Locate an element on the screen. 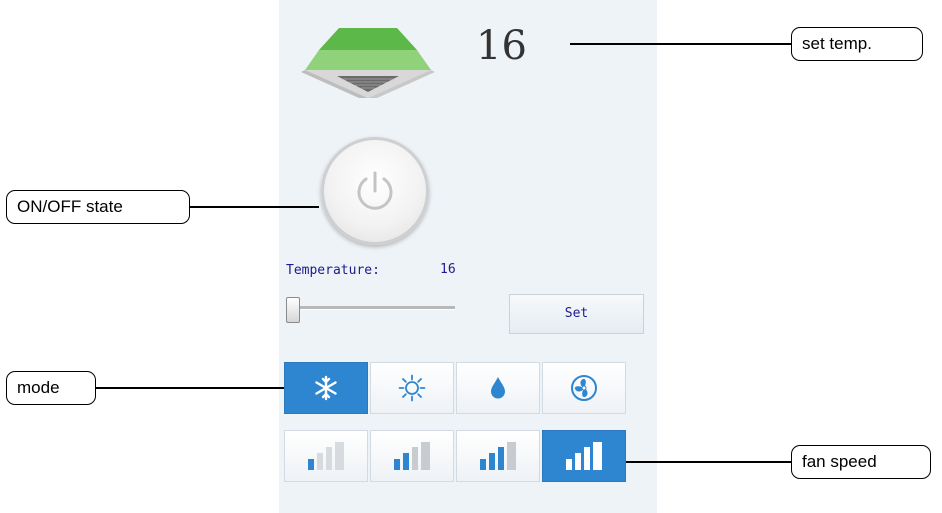  on-off-callout-line is located at coordinates (254, 207).